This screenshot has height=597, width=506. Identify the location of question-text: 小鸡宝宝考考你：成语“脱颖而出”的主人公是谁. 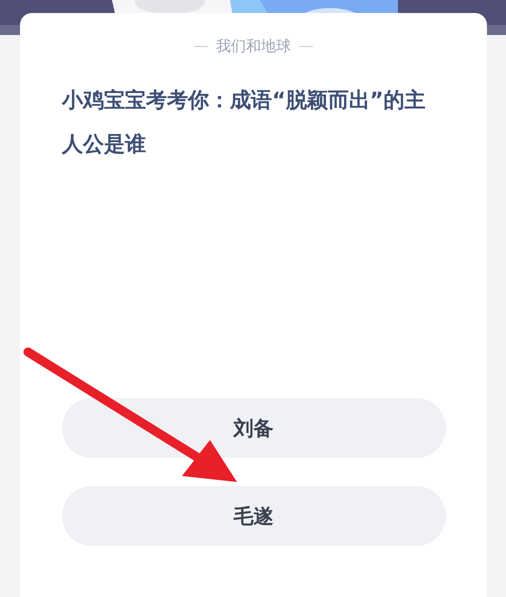
(244, 122).